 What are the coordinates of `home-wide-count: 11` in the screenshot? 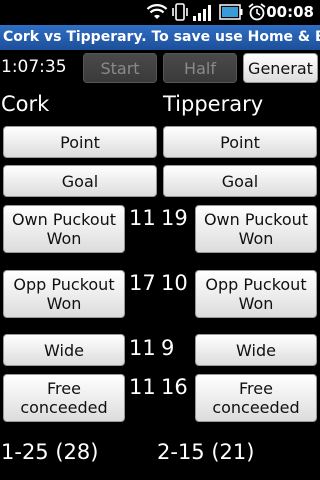 It's located at (142, 348).